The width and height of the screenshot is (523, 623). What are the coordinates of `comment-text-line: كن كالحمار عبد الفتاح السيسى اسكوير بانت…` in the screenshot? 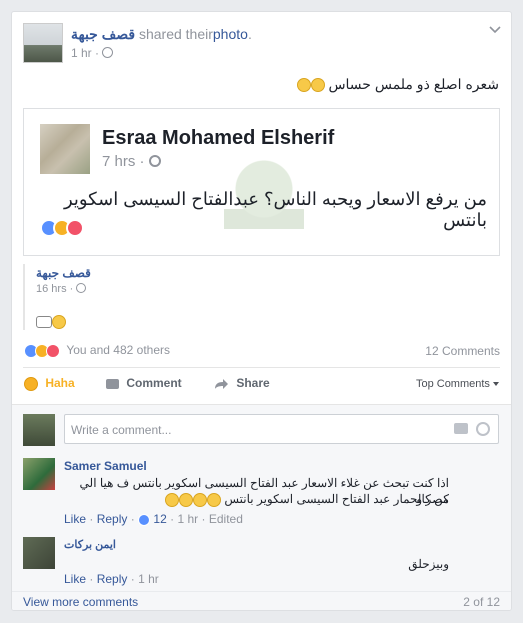 It's located at (256, 499).